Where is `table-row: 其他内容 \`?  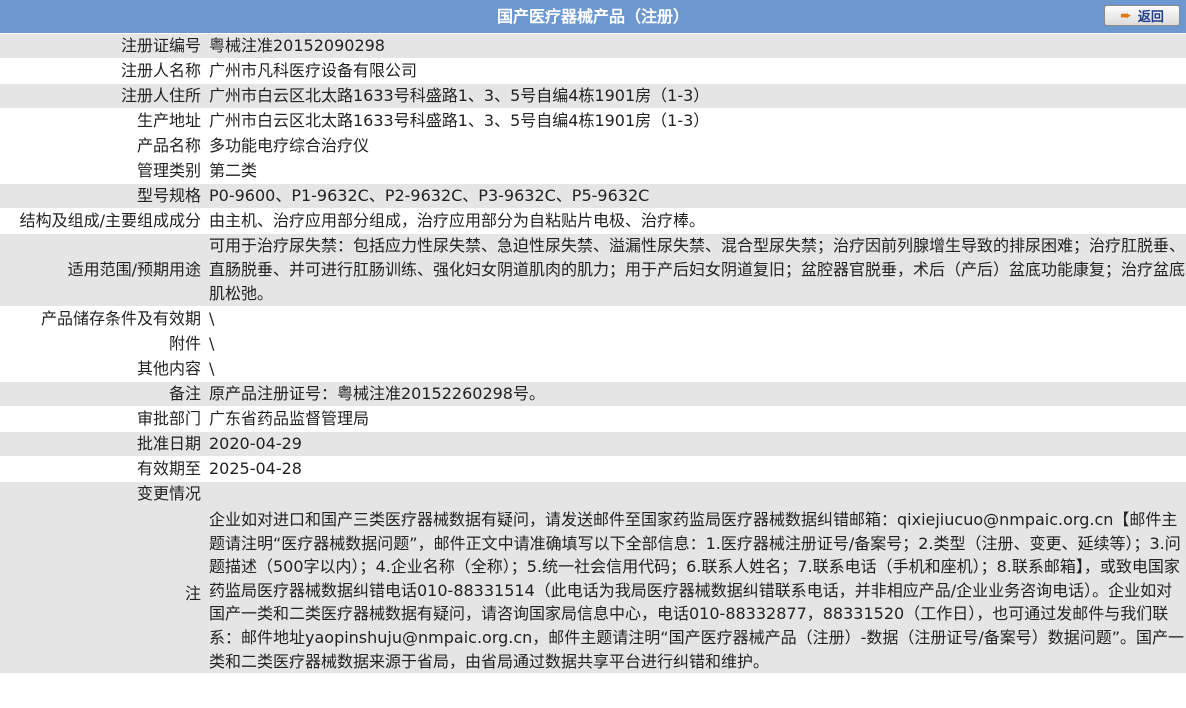
table-row: 其他内容 \ is located at coordinates (593, 369).